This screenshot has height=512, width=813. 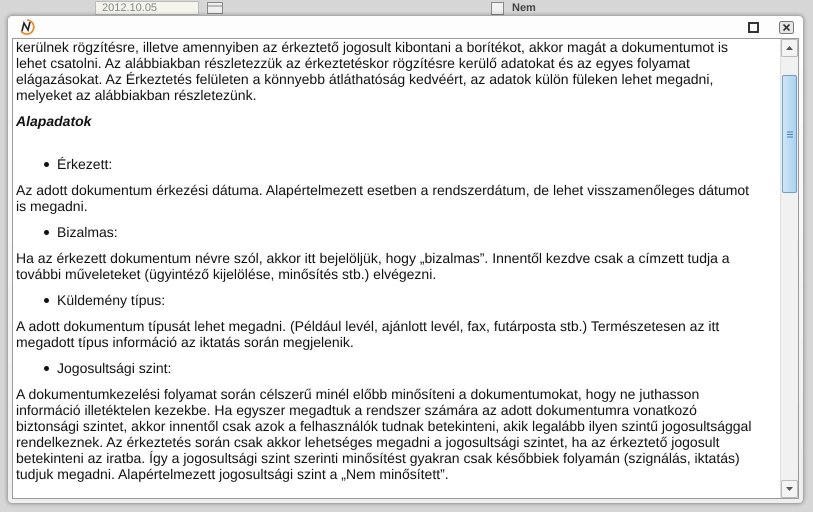 I want to click on close-icon, so click(x=786, y=27).